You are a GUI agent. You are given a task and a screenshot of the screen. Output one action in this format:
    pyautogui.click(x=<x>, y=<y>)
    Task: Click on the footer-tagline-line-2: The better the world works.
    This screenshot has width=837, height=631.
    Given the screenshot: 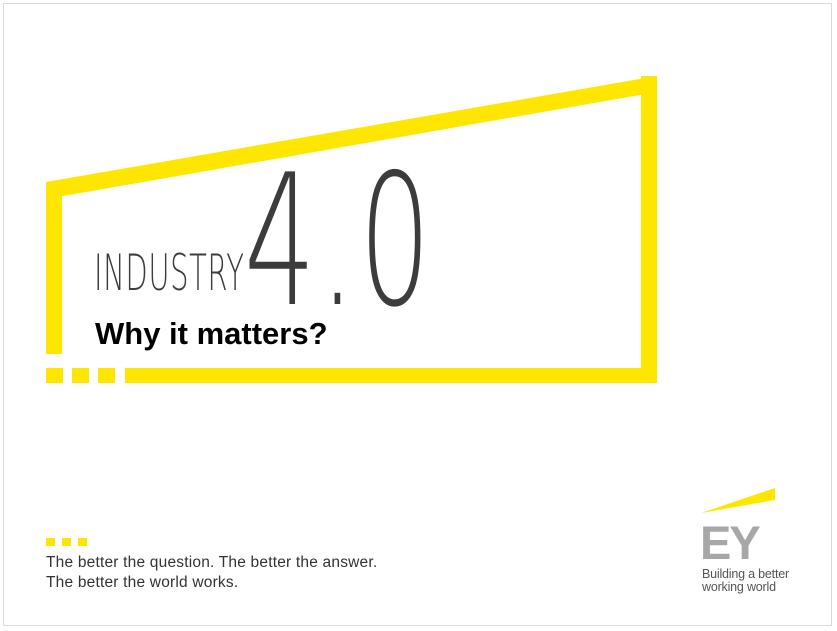 What is the action you would take?
    pyautogui.click(x=142, y=582)
    